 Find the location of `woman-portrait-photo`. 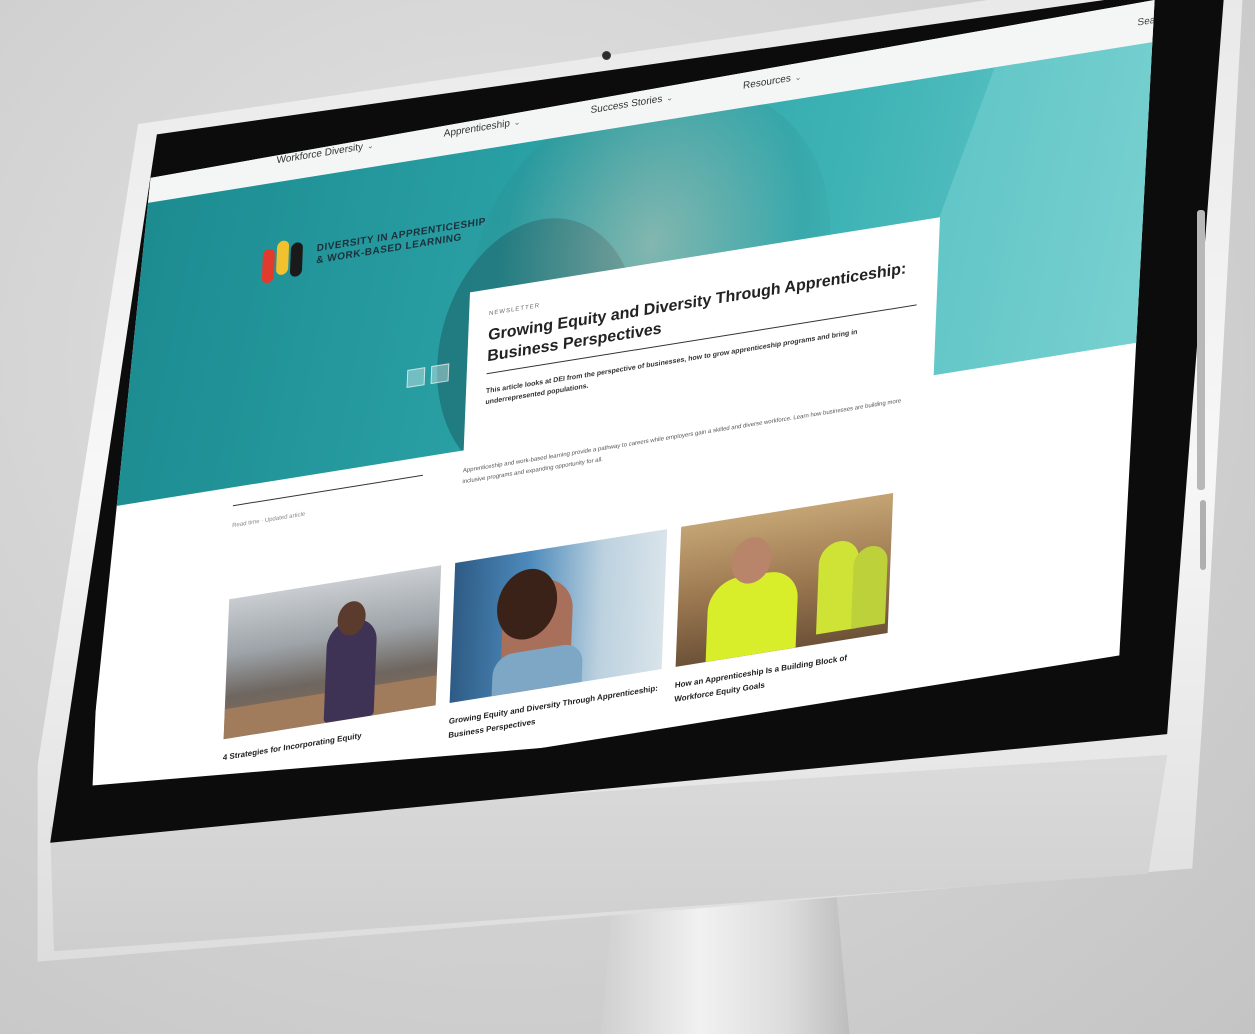

woman-portrait-photo is located at coordinates (558, 616).